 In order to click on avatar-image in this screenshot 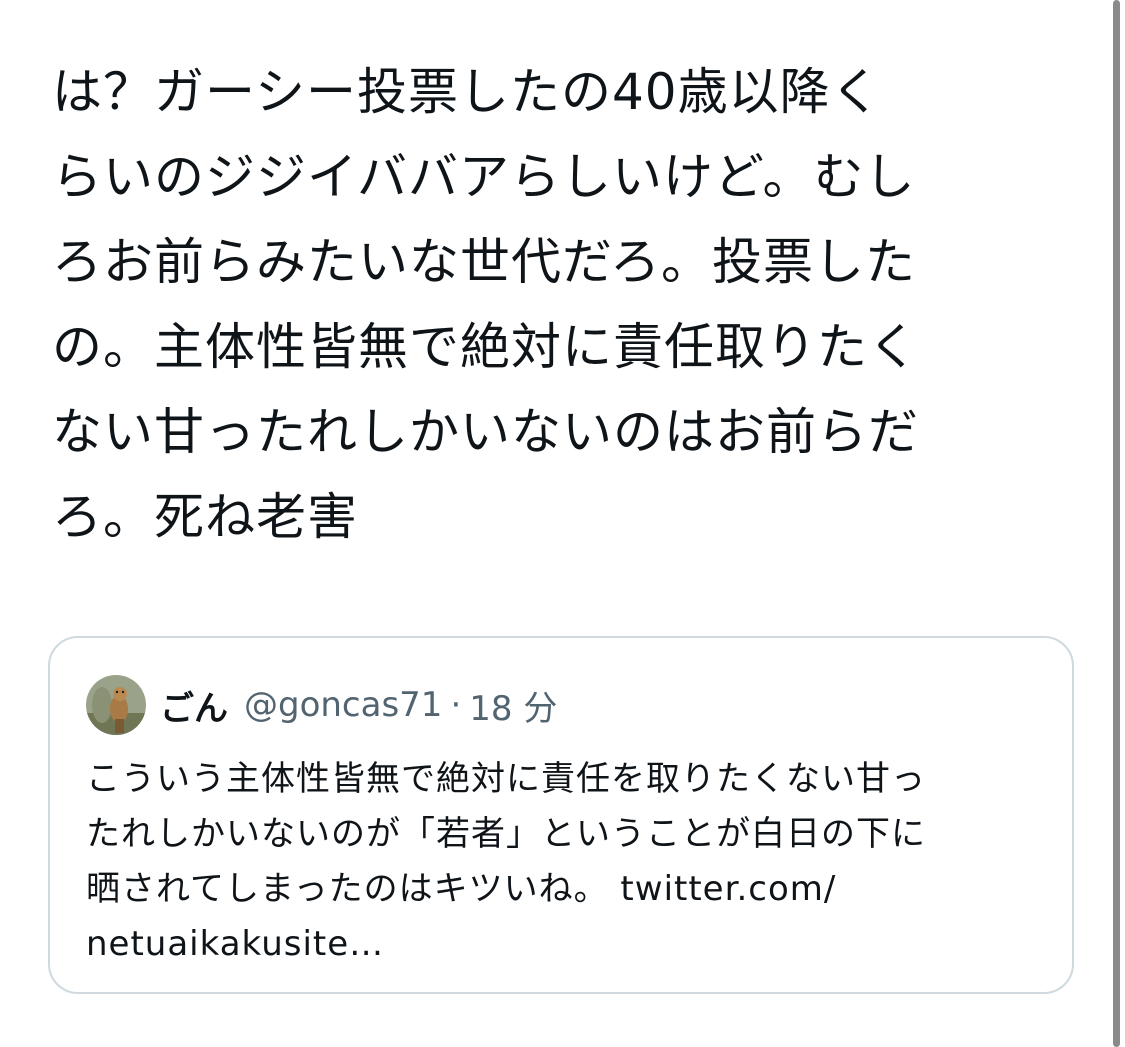, I will do `click(116, 705)`.